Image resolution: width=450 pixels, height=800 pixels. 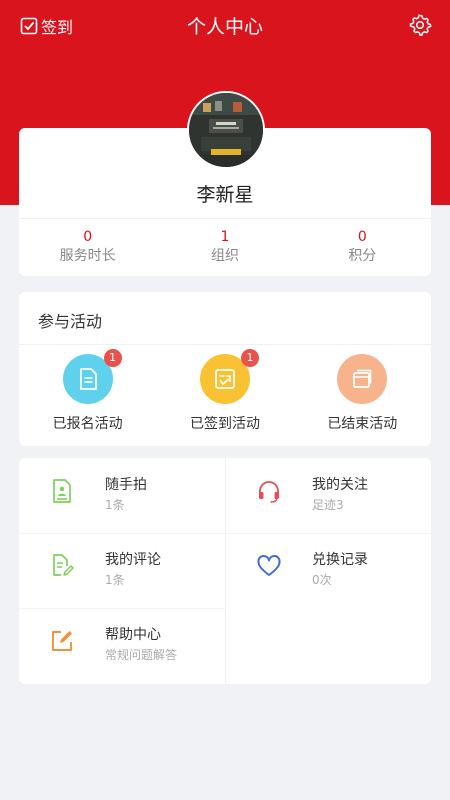 I want to click on user-name: 李新星, so click(x=225, y=195).